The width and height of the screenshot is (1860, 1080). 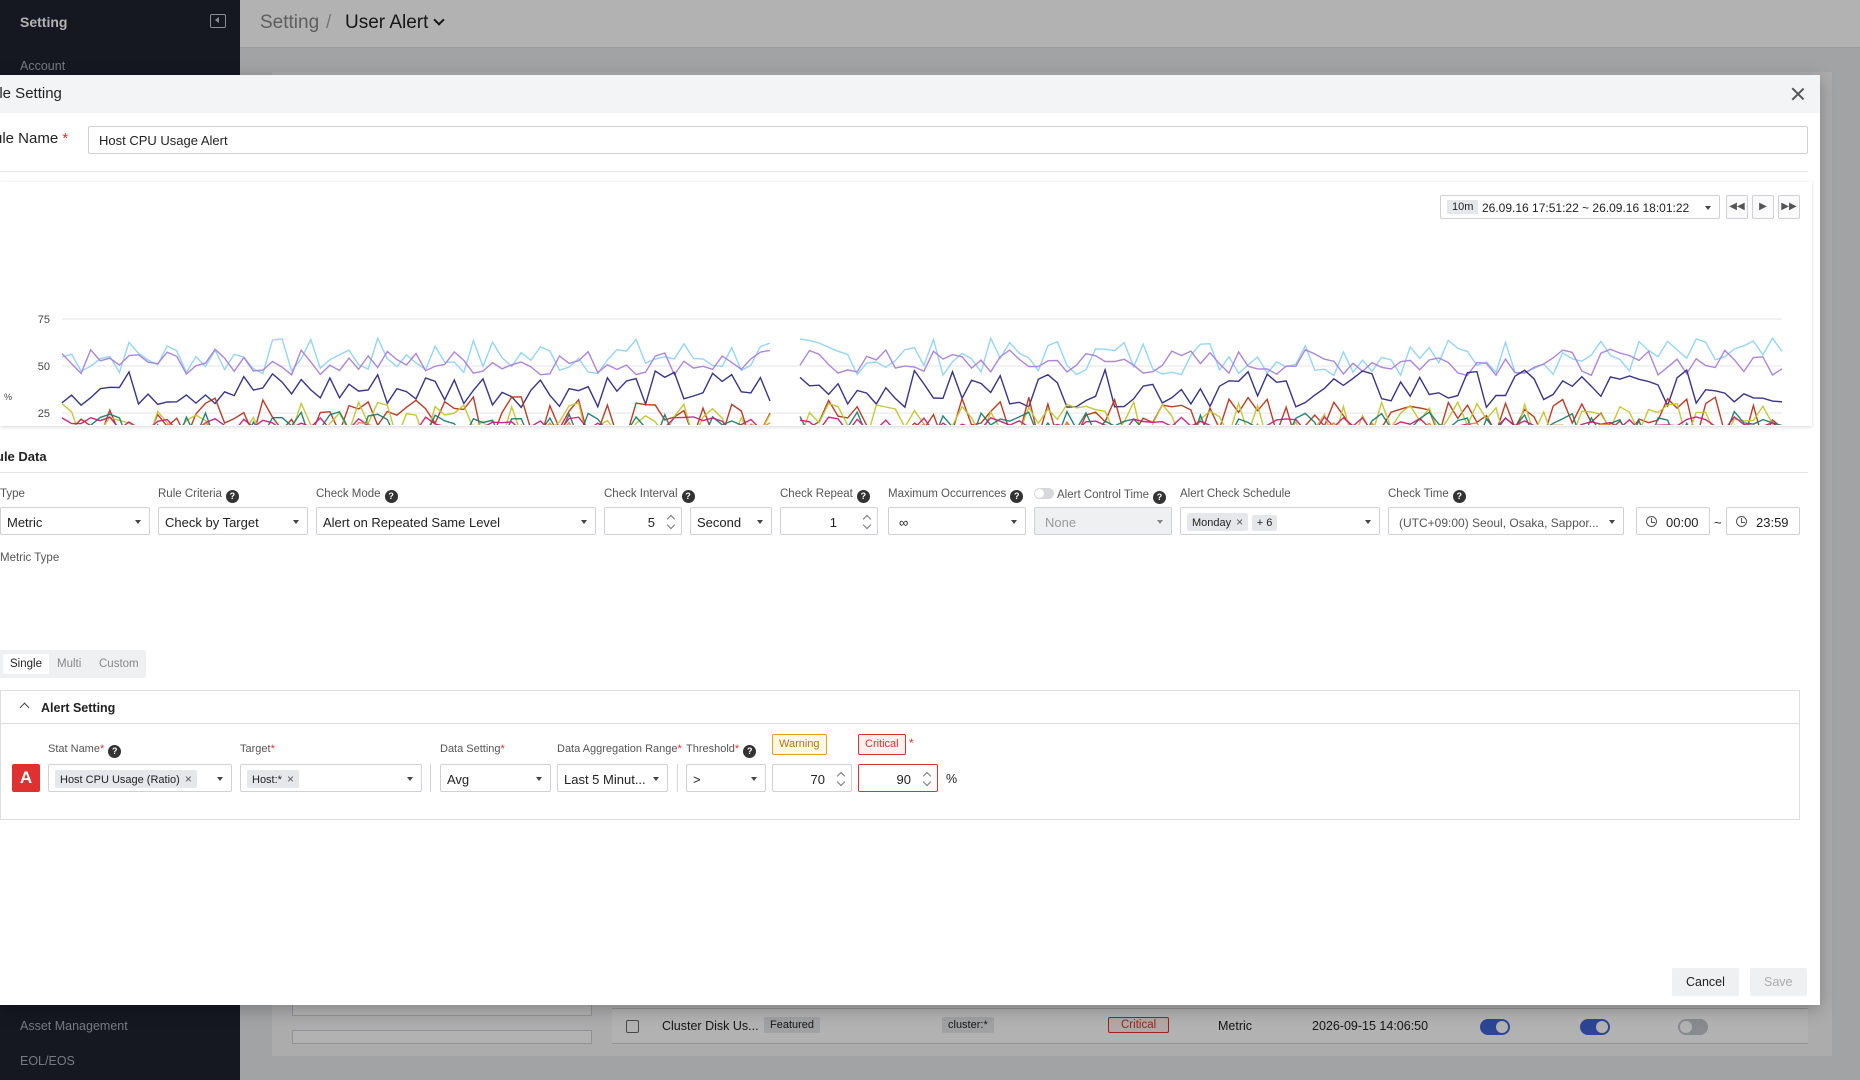 I want to click on cancel-button: Cancel, so click(x=1705, y=982).